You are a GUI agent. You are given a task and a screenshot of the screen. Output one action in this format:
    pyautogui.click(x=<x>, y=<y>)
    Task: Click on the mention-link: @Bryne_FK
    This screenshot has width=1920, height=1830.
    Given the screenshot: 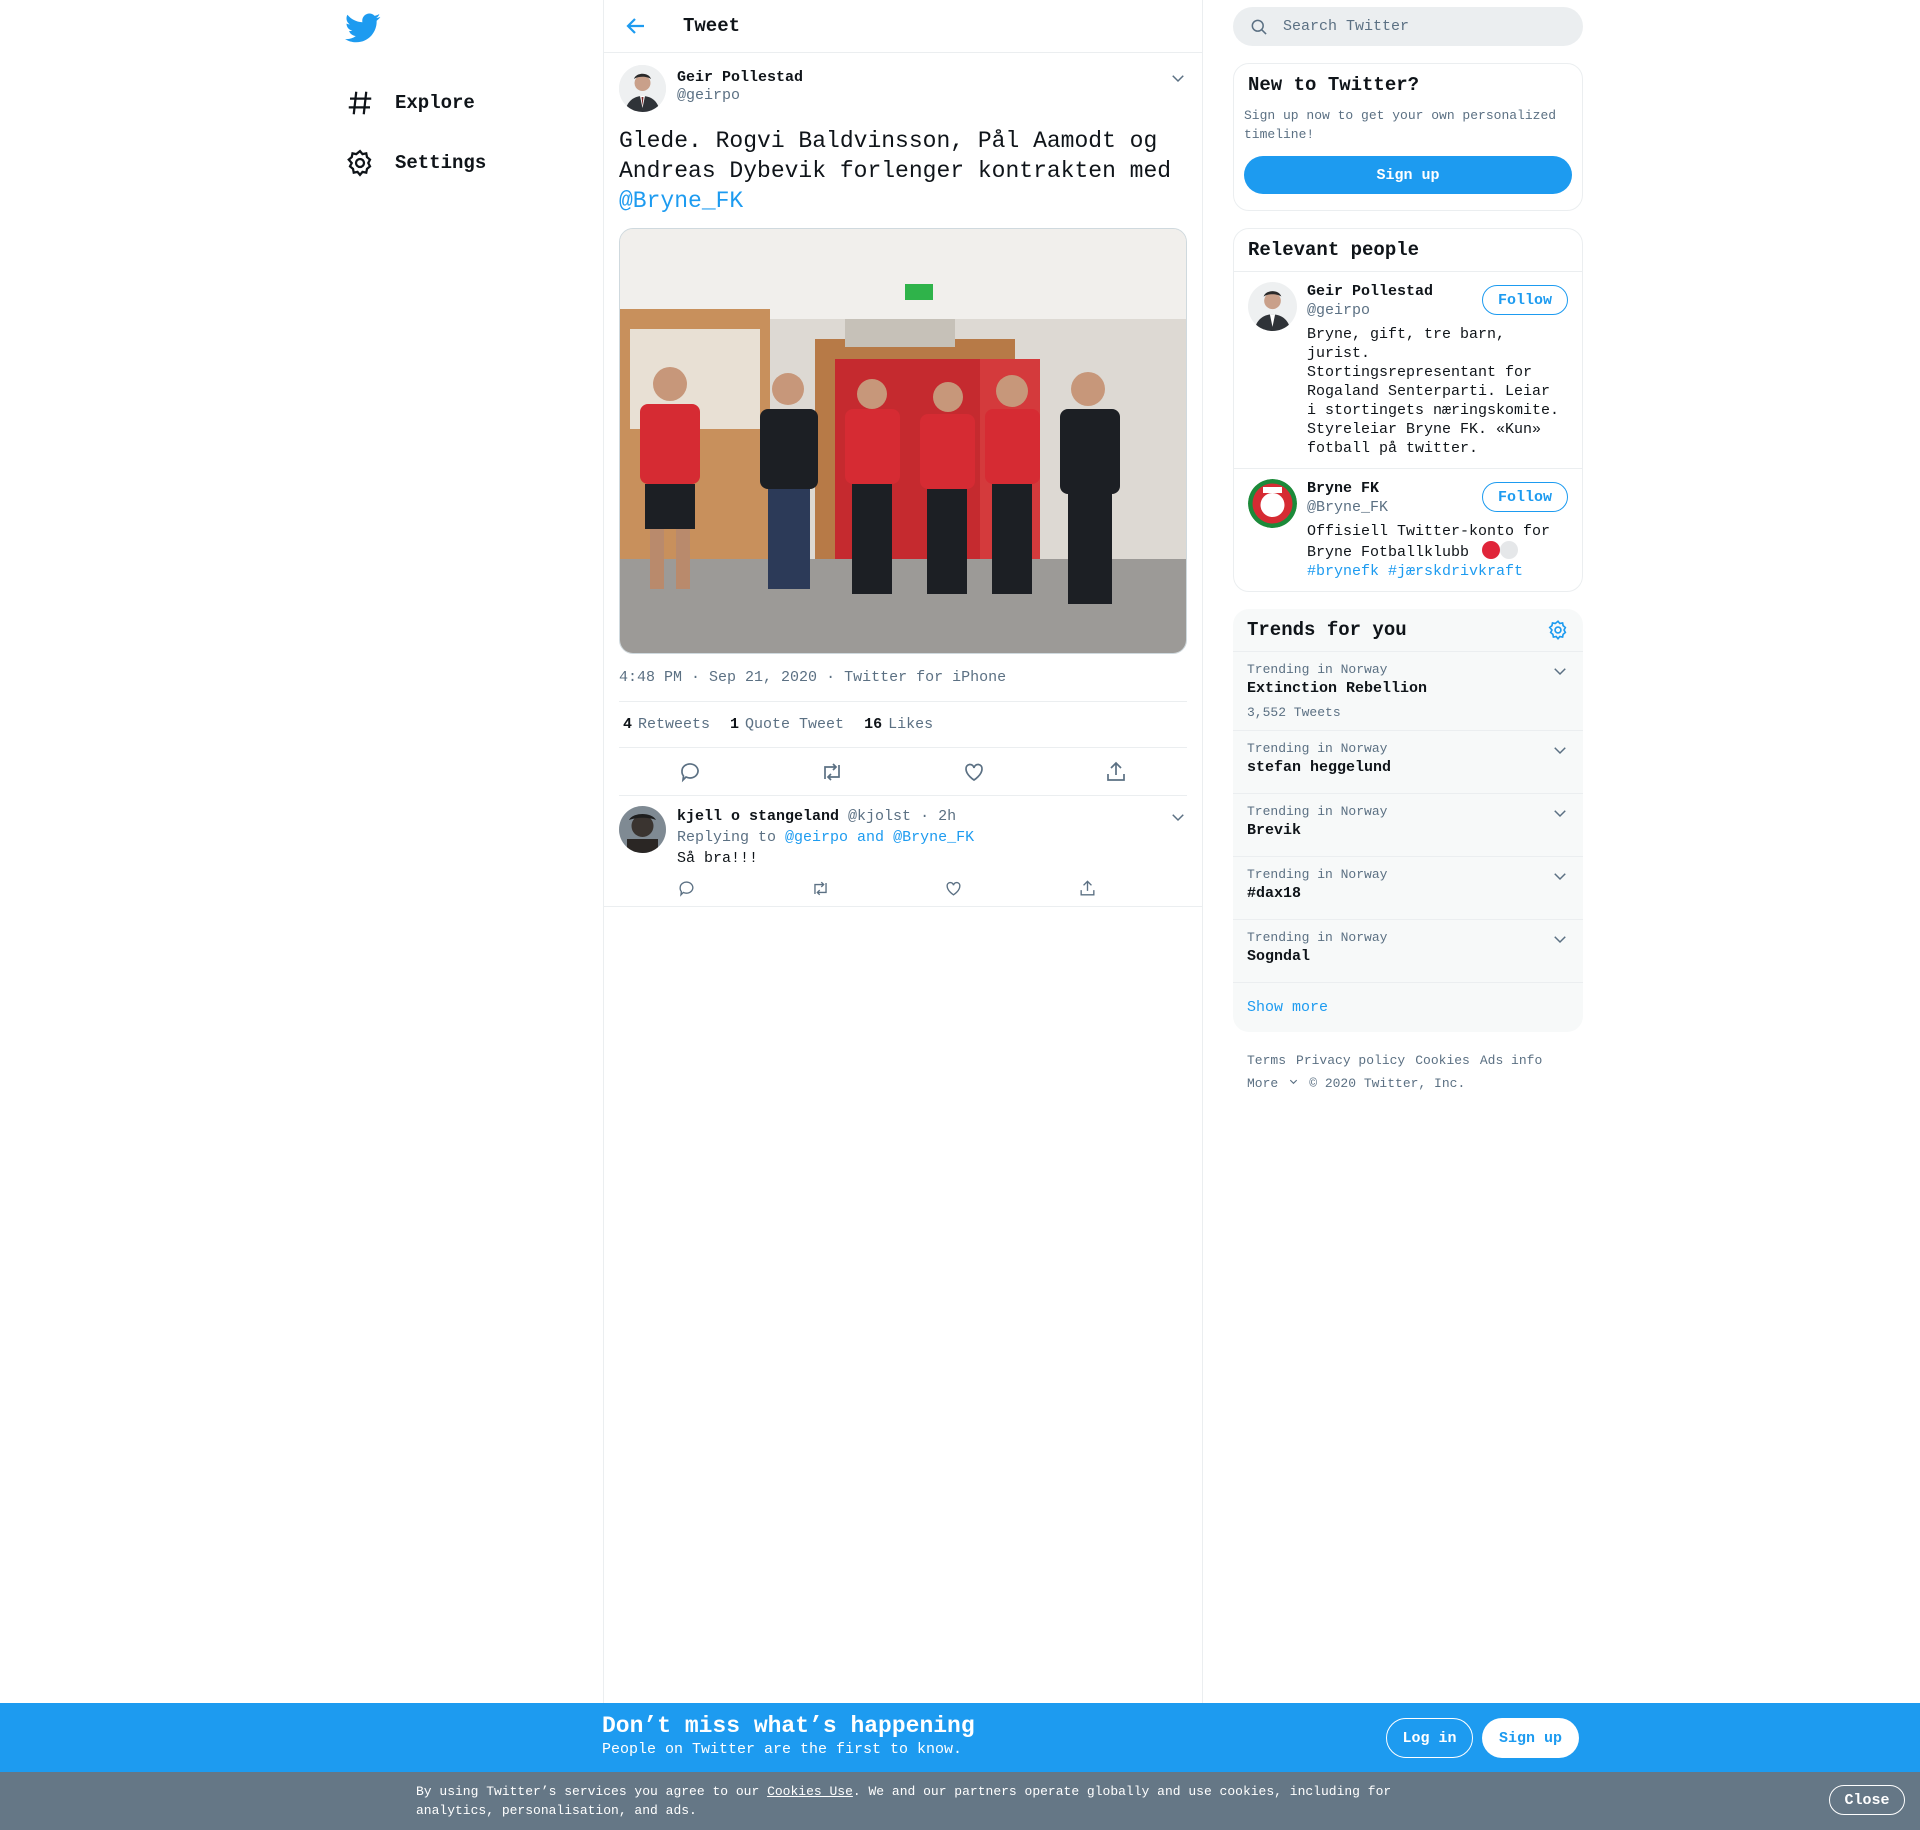 What is the action you would take?
    pyautogui.click(x=681, y=201)
    